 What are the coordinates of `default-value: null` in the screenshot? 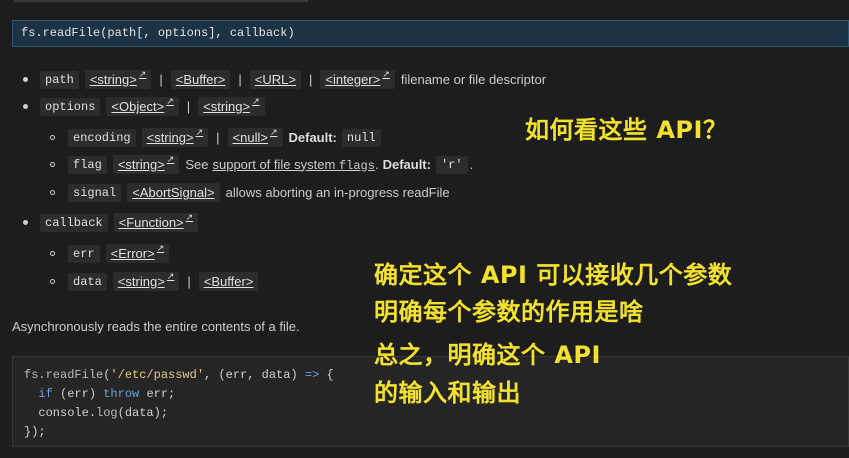 It's located at (361, 137).